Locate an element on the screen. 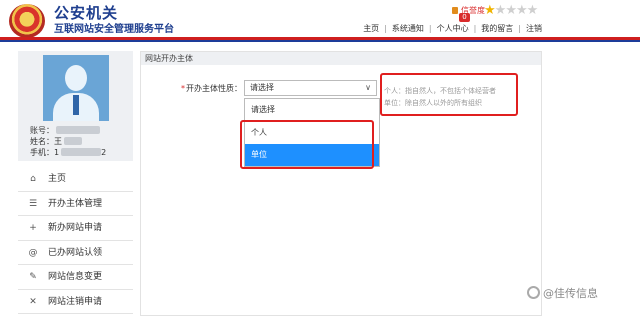  sidebar-item-info-change: ✎ 网站信息变更 is located at coordinates (75, 277).